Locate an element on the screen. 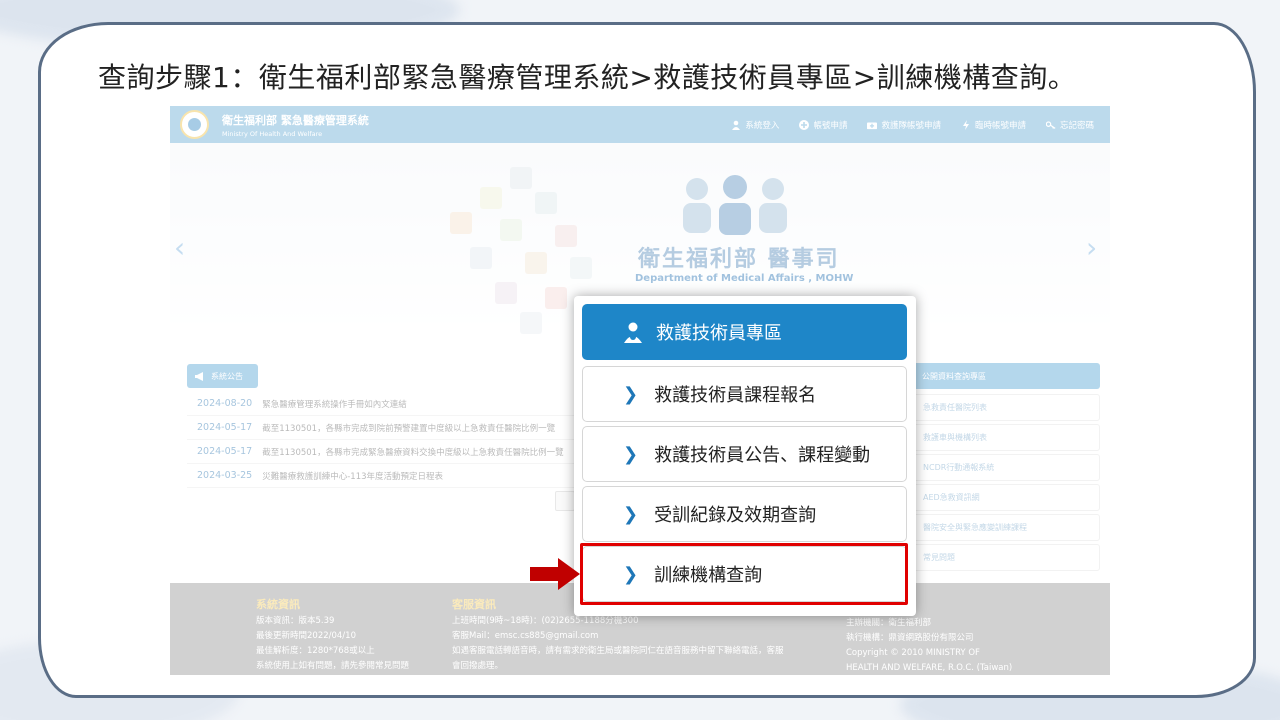  link-emergency-hospitals: 急救責任醫院列表 is located at coordinates (1005, 407).